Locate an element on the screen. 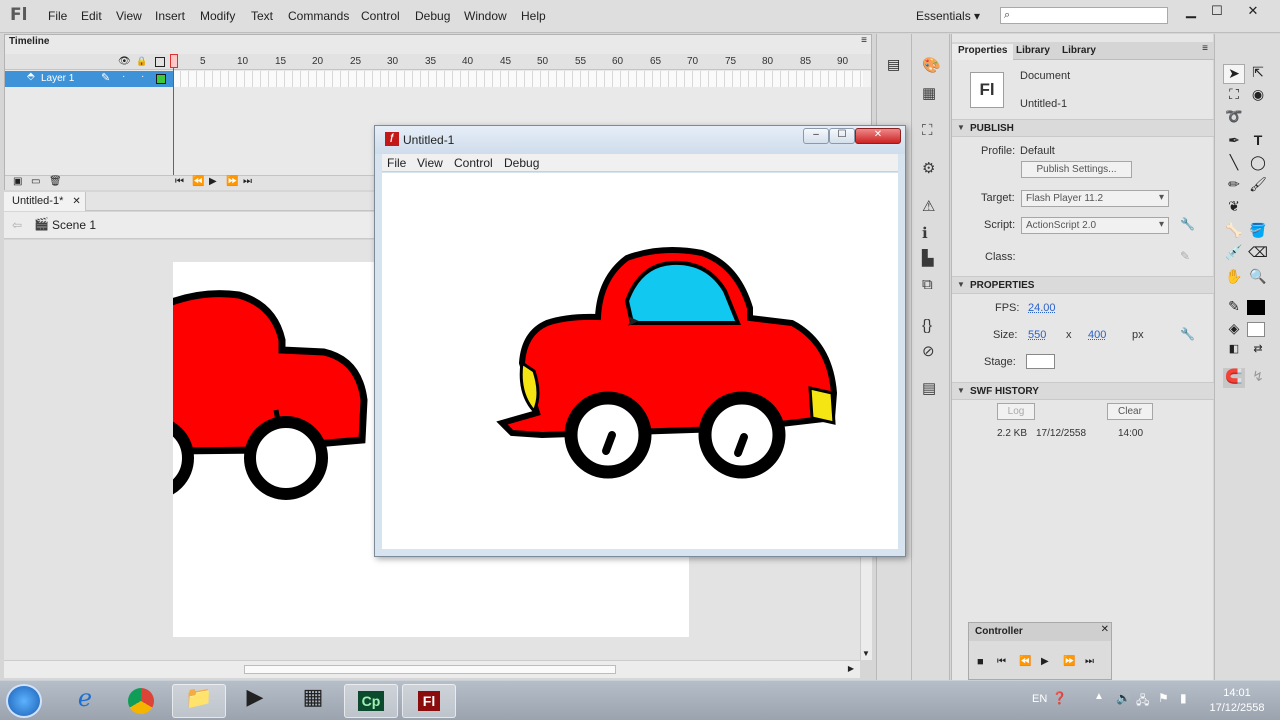 The image size is (1280, 720). target-select: Flash Player 11.2 ▾ is located at coordinates (1095, 198).